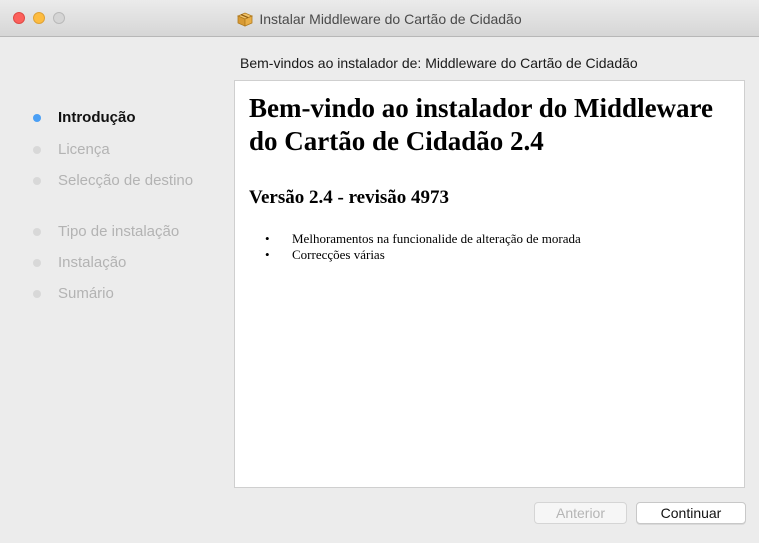  I want to click on package-icon, so click(245, 19).